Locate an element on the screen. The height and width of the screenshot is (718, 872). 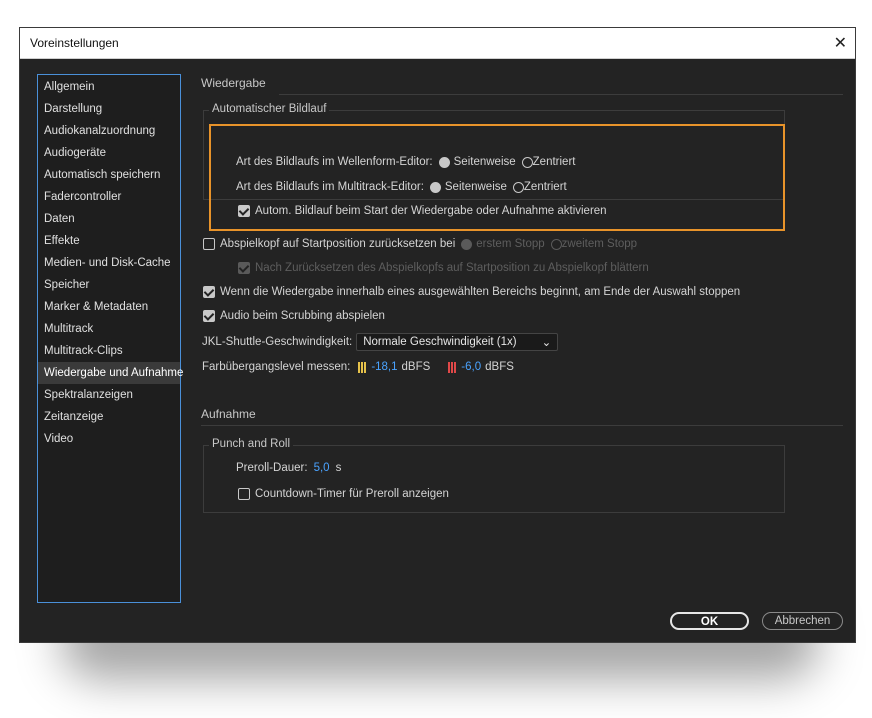
sidebar-item: Audiogeräte is located at coordinates (109, 153).